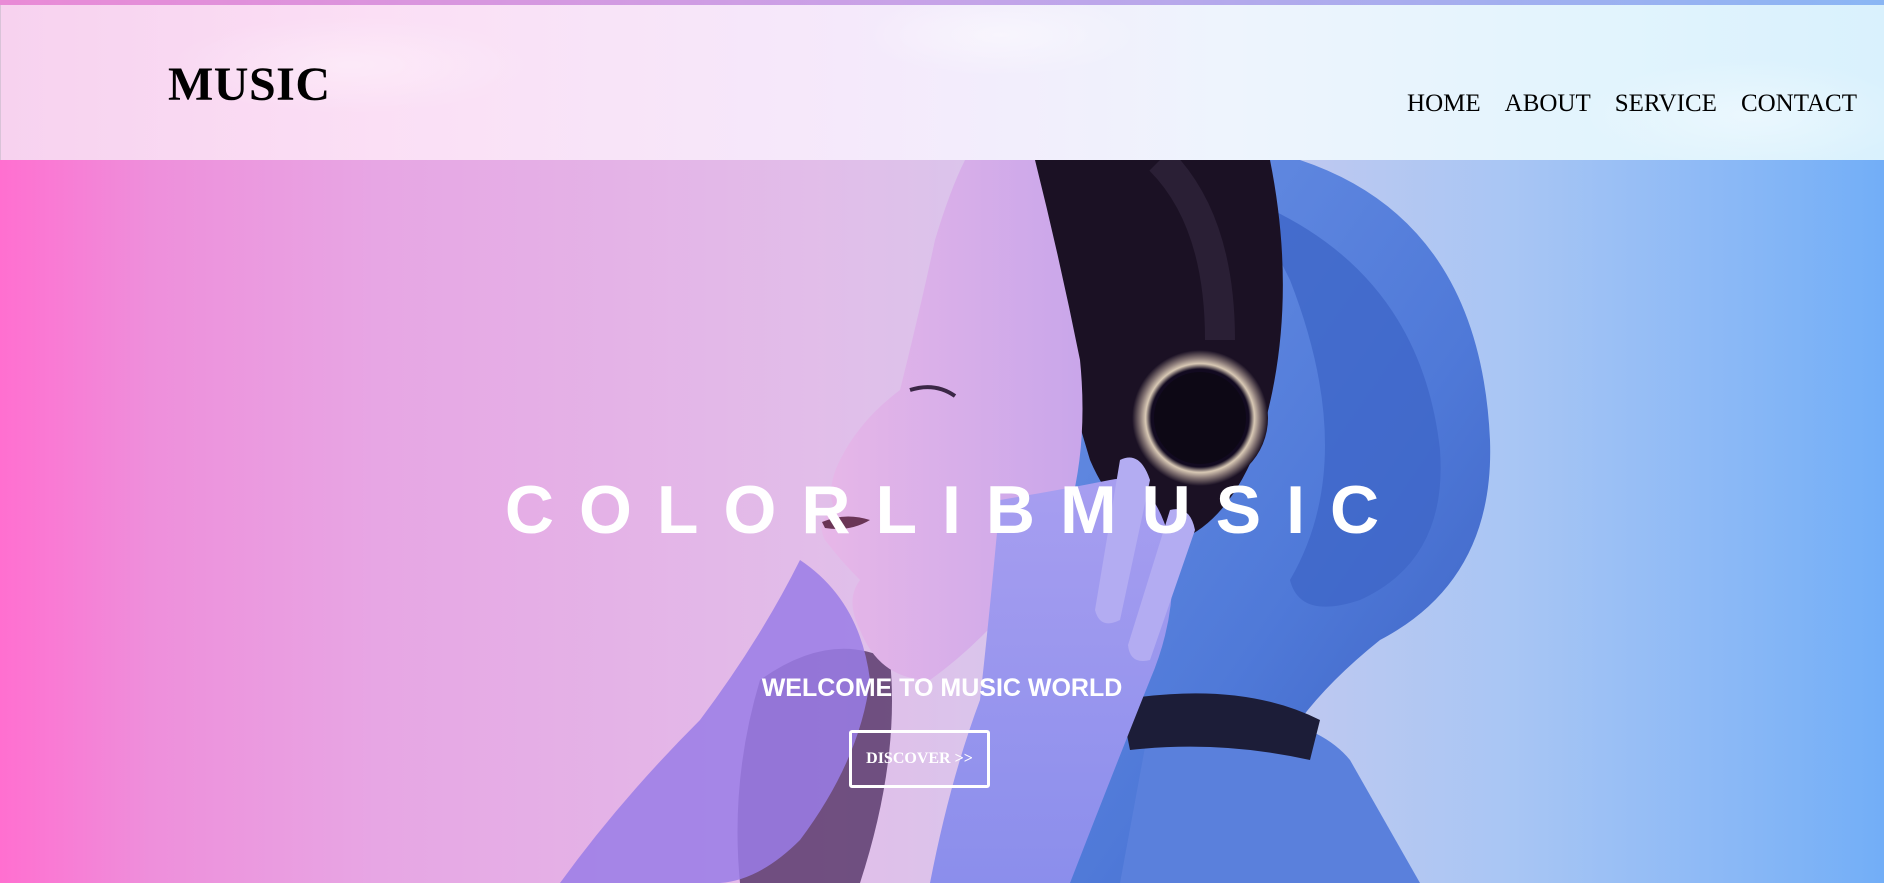 The height and width of the screenshot is (883, 1884). I want to click on main-nav: HOME ABOUT SERVICE CONTACT, so click(1620, 104).